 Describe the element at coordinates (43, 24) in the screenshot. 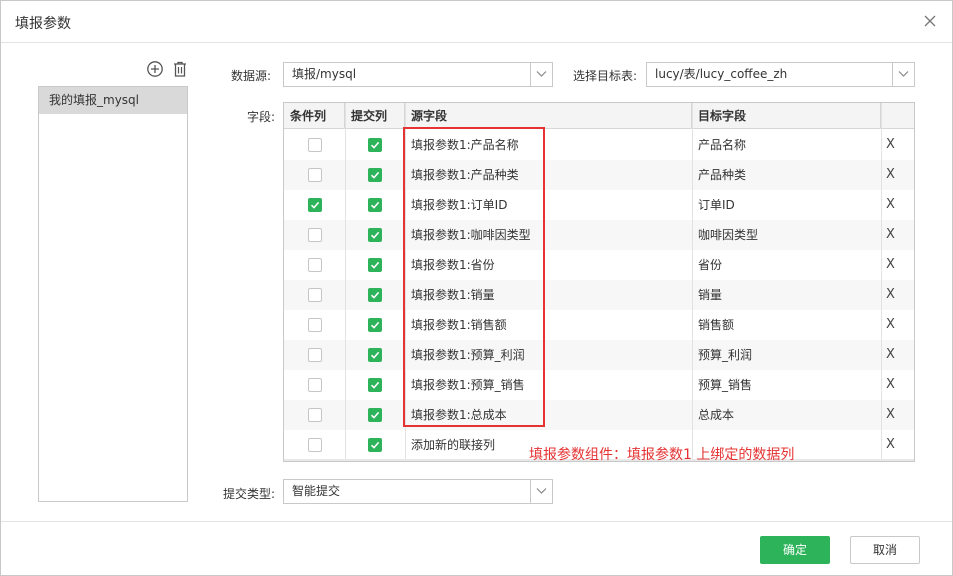

I see `dialog-title: 填报参数` at that location.